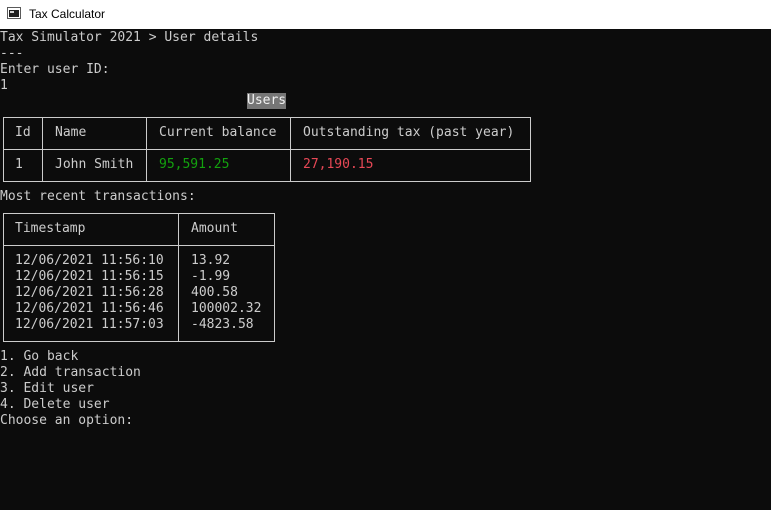  I want to click on user-id-prompt: Enter user ID:, so click(55, 69).